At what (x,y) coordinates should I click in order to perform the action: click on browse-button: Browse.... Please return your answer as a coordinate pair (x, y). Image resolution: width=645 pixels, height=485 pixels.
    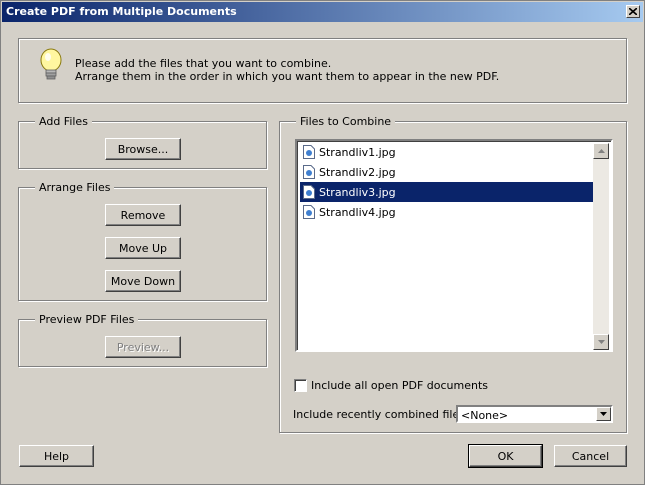
    Looking at the image, I should click on (143, 149).